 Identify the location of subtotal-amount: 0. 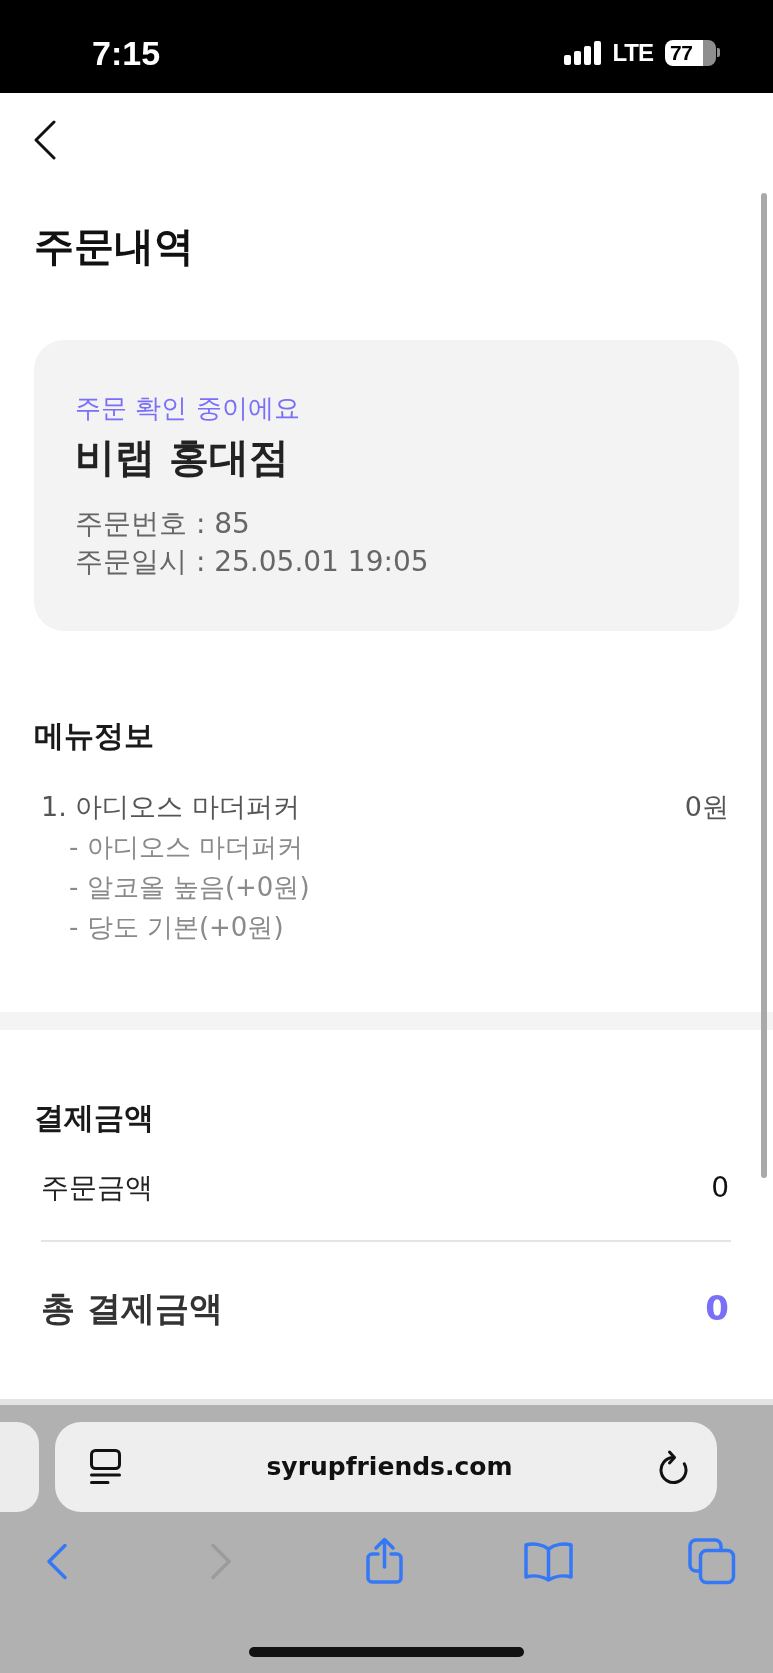
(720, 1188).